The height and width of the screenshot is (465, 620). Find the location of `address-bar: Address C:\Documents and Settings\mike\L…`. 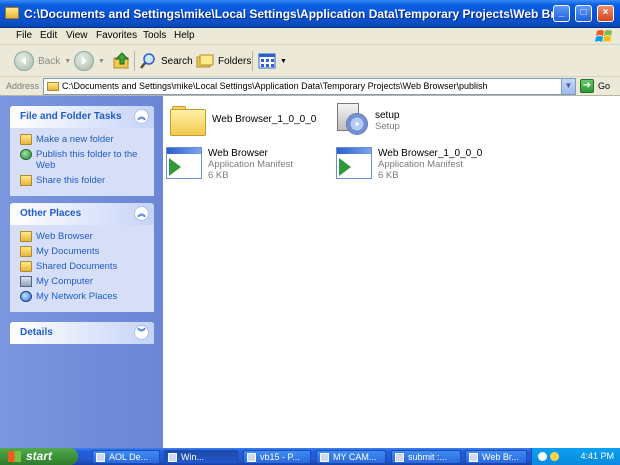

address-bar: Address C:\Documents and Settings\mike\L… is located at coordinates (310, 86).